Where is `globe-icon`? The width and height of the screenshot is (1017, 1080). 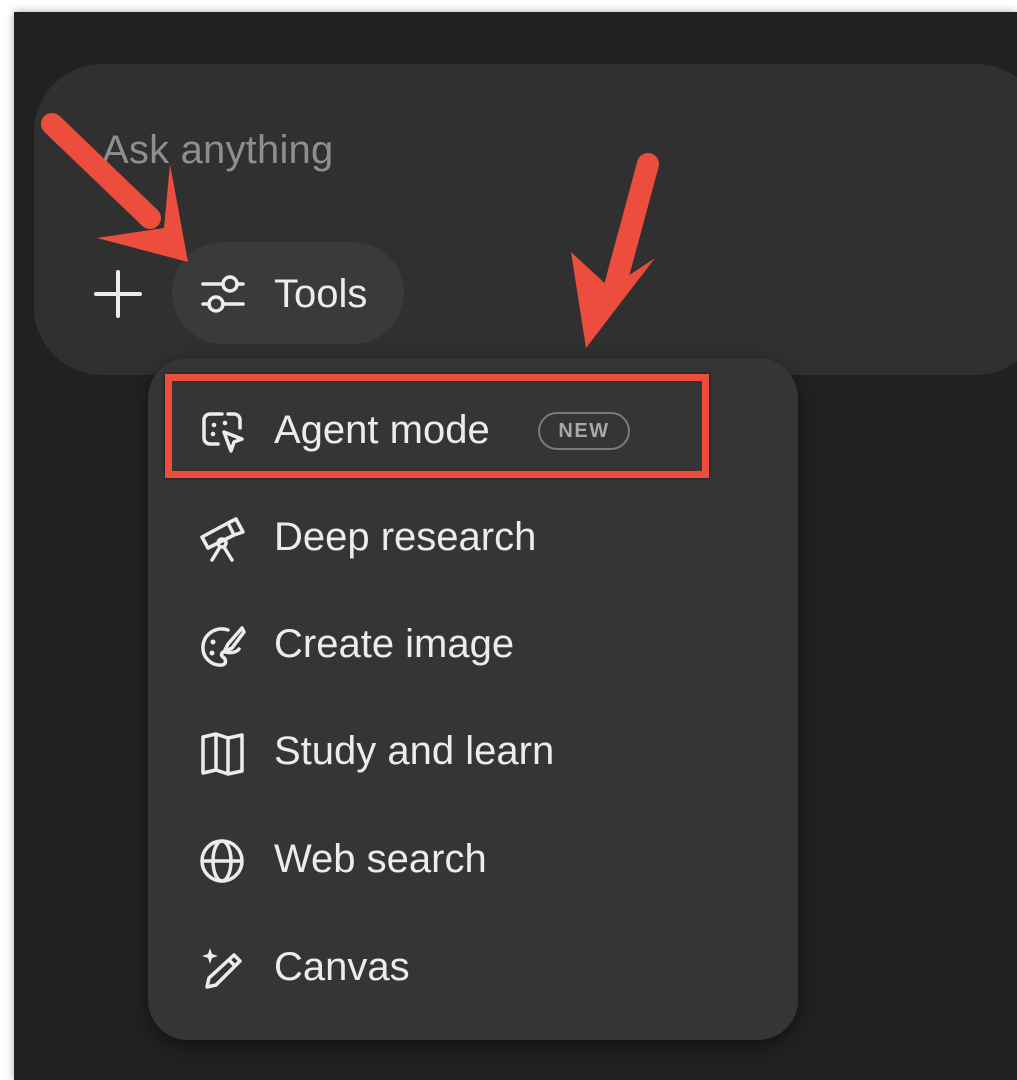
globe-icon is located at coordinates (222, 861).